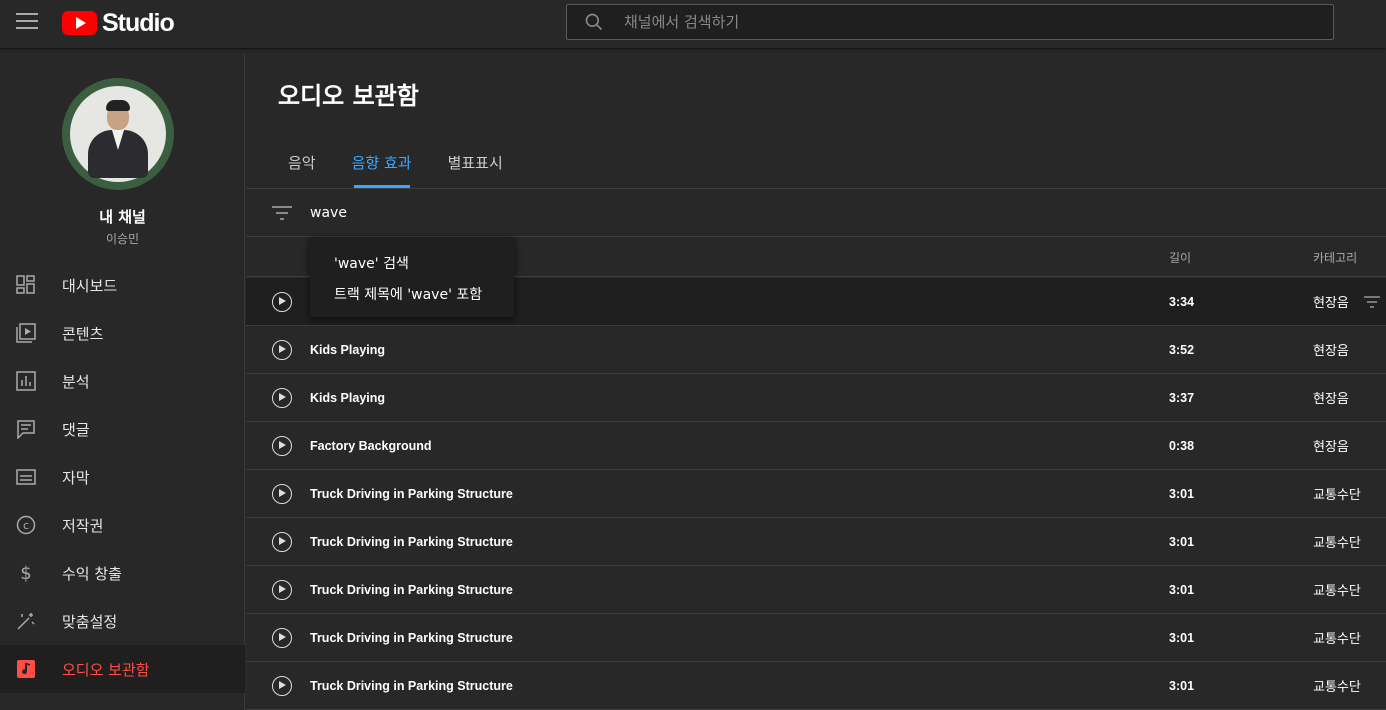  Describe the element at coordinates (382, 162) in the screenshot. I see `tab-sound-effects: 음향 효과` at that location.